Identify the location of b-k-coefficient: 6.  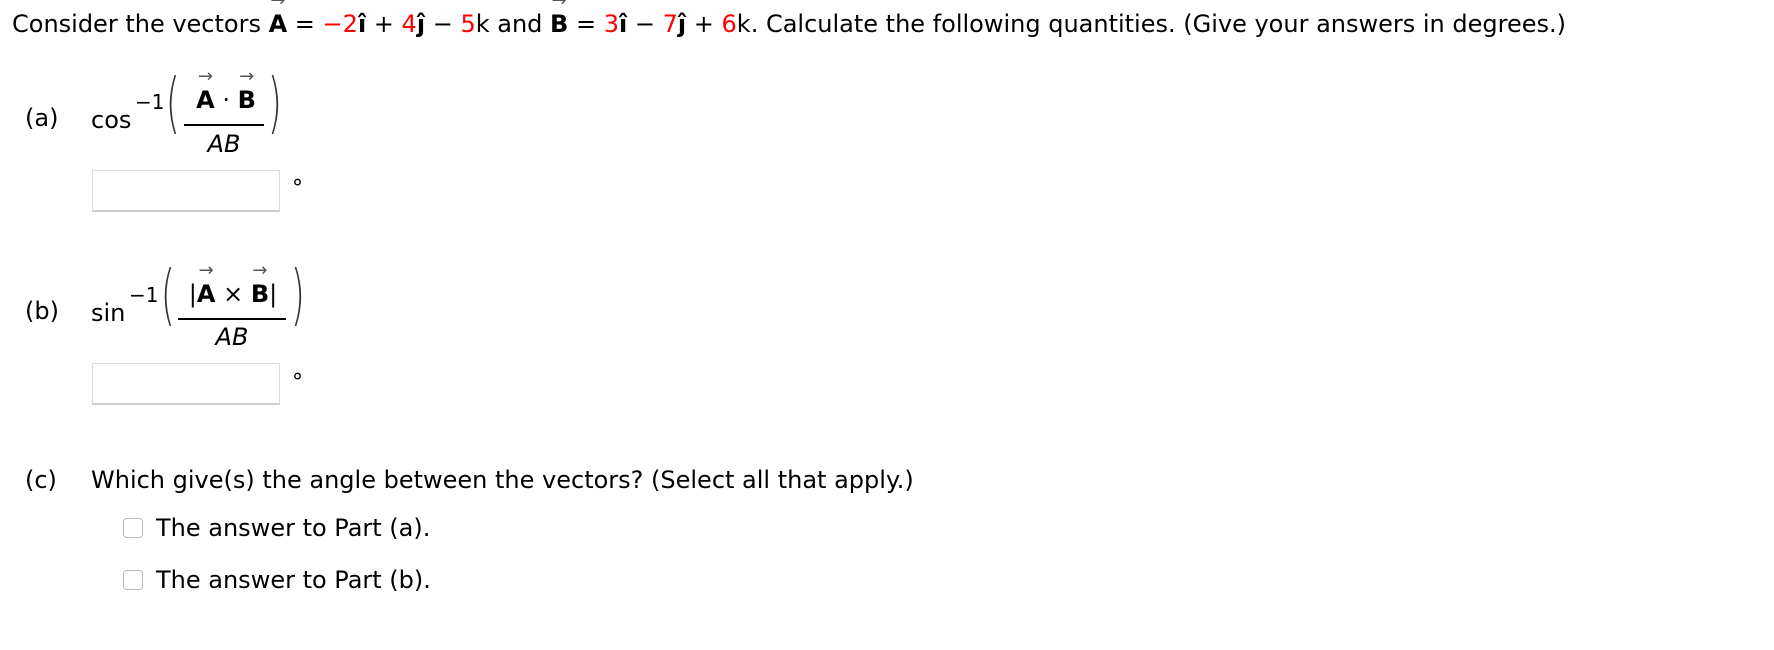
(729, 24).